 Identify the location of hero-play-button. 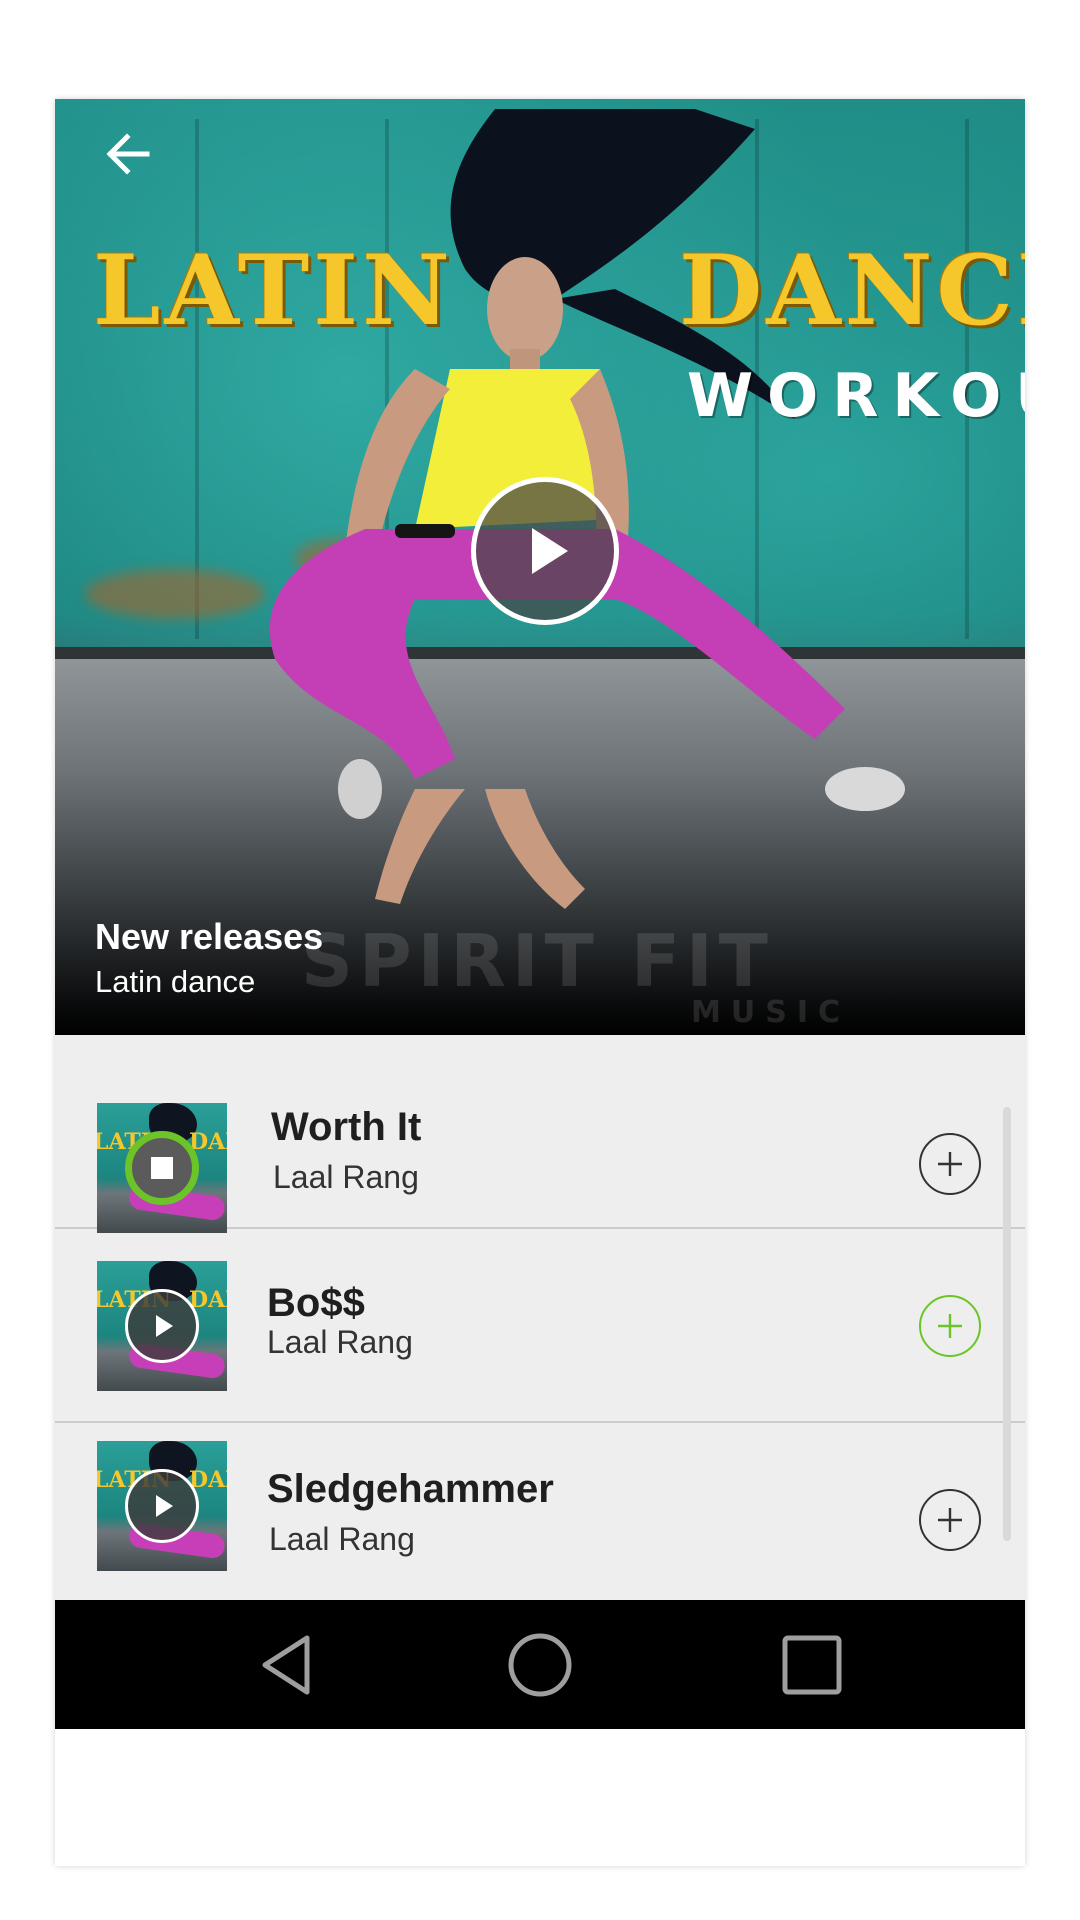
(545, 551).